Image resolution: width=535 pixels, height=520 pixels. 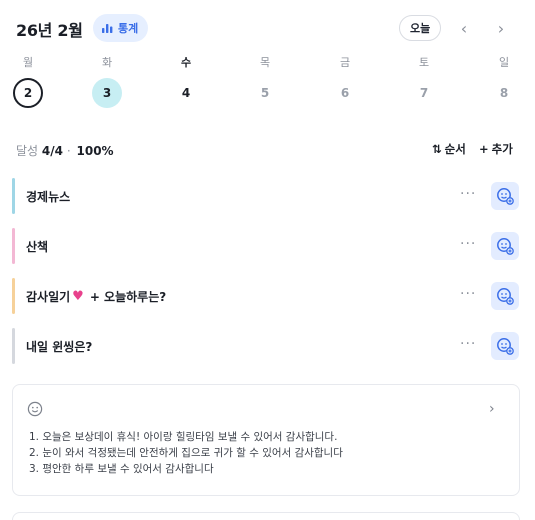 What do you see at coordinates (49, 30) in the screenshot?
I see `month-title: 26년 2월` at bounding box center [49, 30].